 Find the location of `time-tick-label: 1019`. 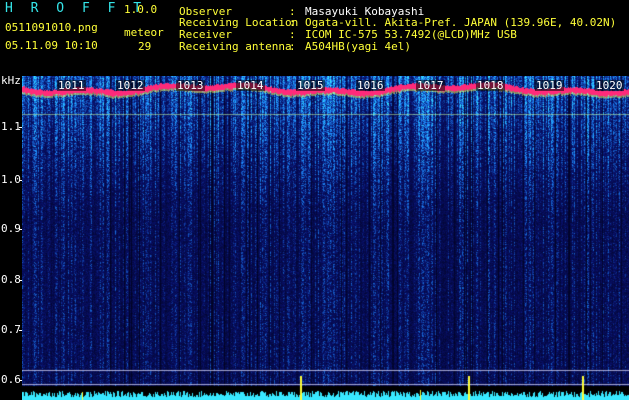

time-tick-label: 1019 is located at coordinates (549, 85).